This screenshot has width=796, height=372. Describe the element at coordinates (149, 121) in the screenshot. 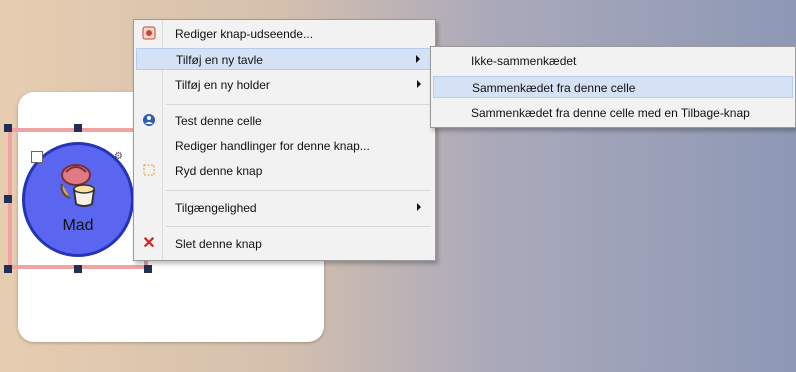

I see `test-cell-icon` at that location.